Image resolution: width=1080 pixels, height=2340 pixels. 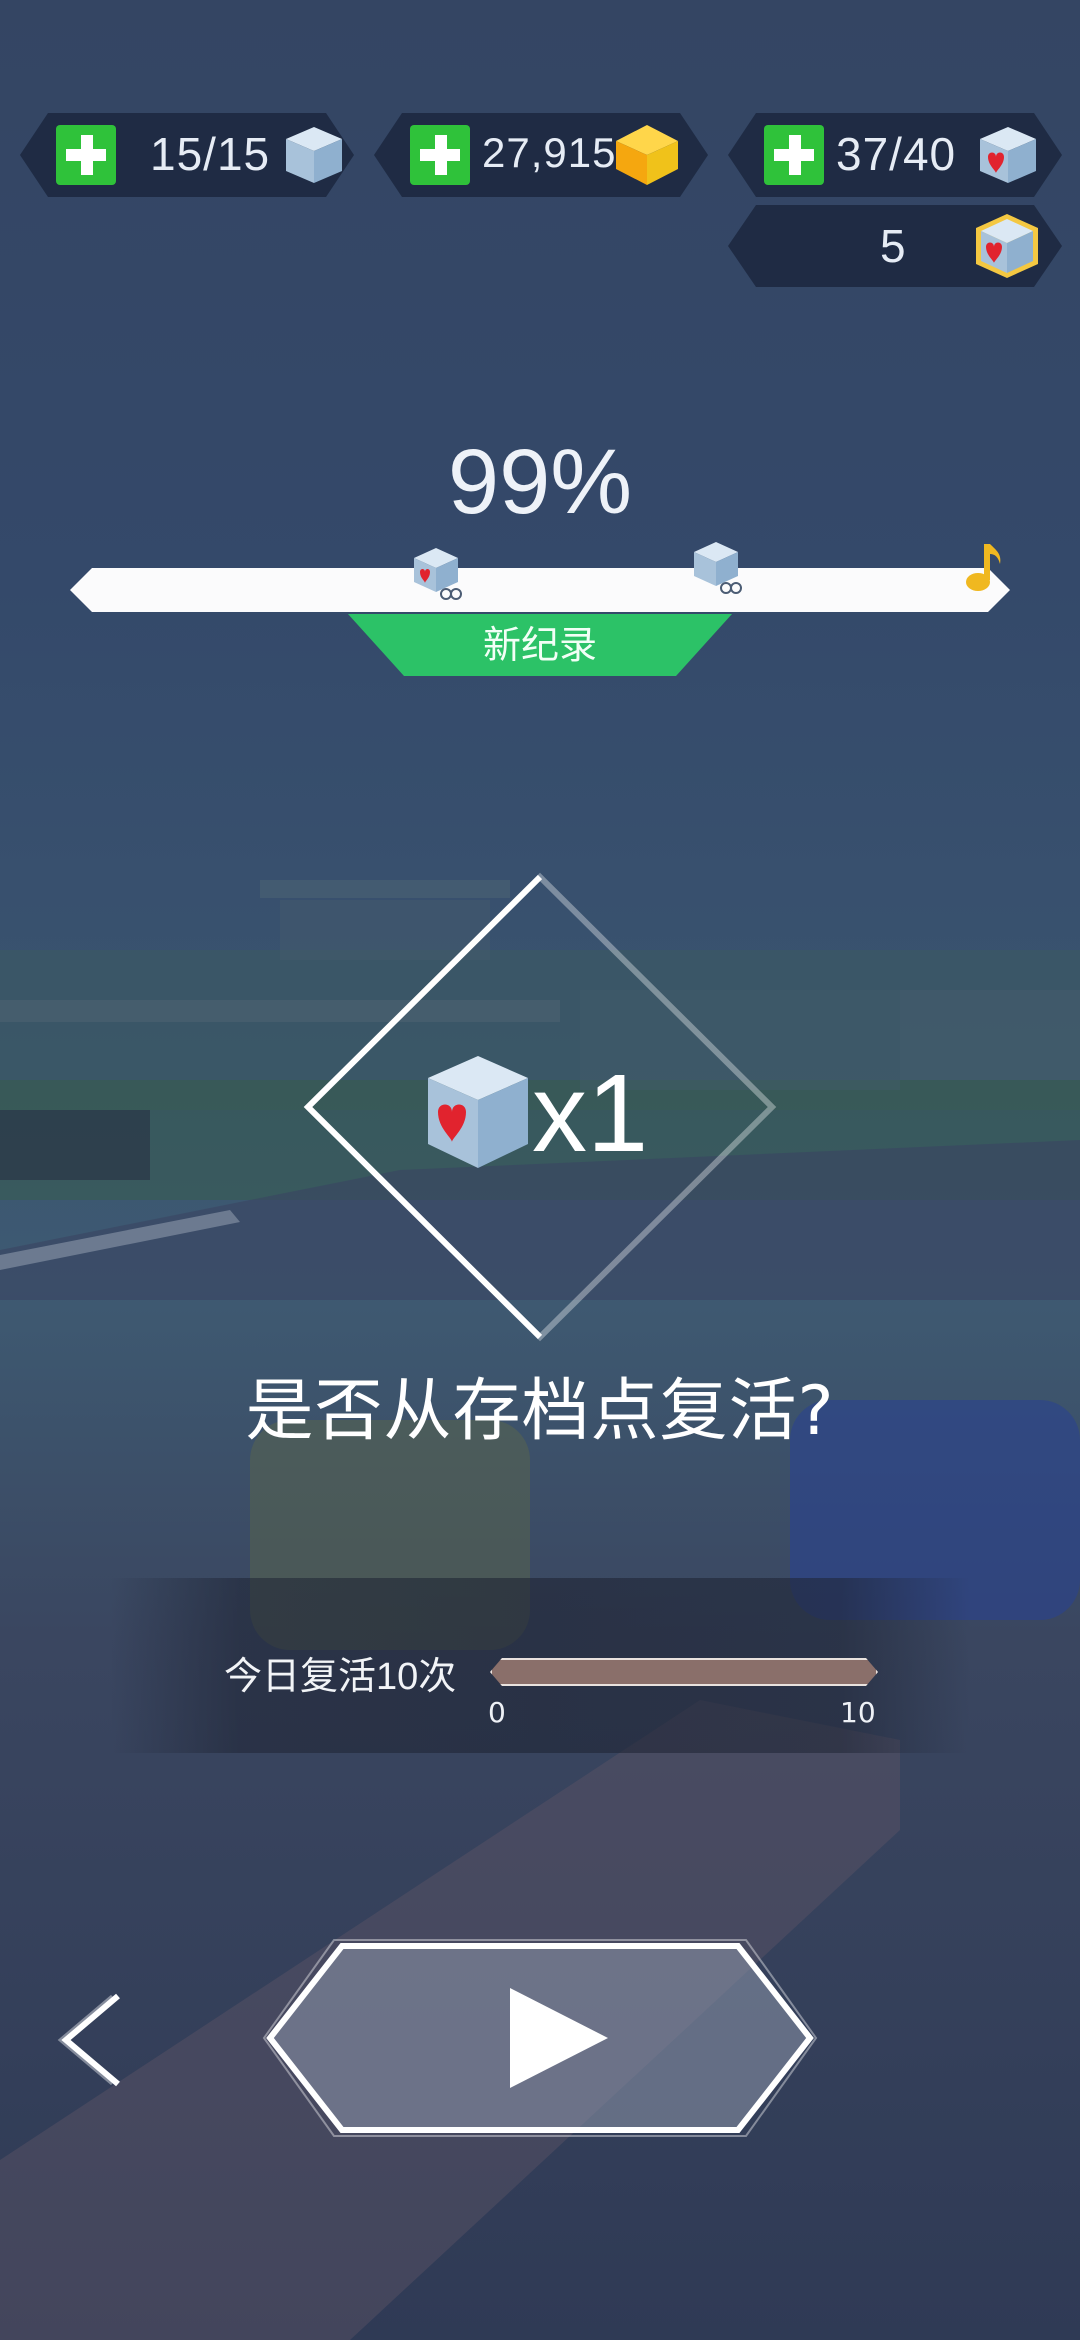 I want to click on gold-gem-icon, so click(x=647, y=155).